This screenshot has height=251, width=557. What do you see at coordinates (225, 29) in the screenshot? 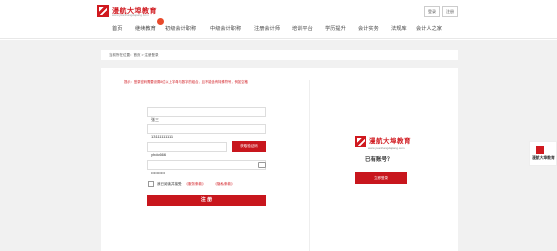
I see `nav-item-intermediate-accounting: 中级会计职称` at bounding box center [225, 29].